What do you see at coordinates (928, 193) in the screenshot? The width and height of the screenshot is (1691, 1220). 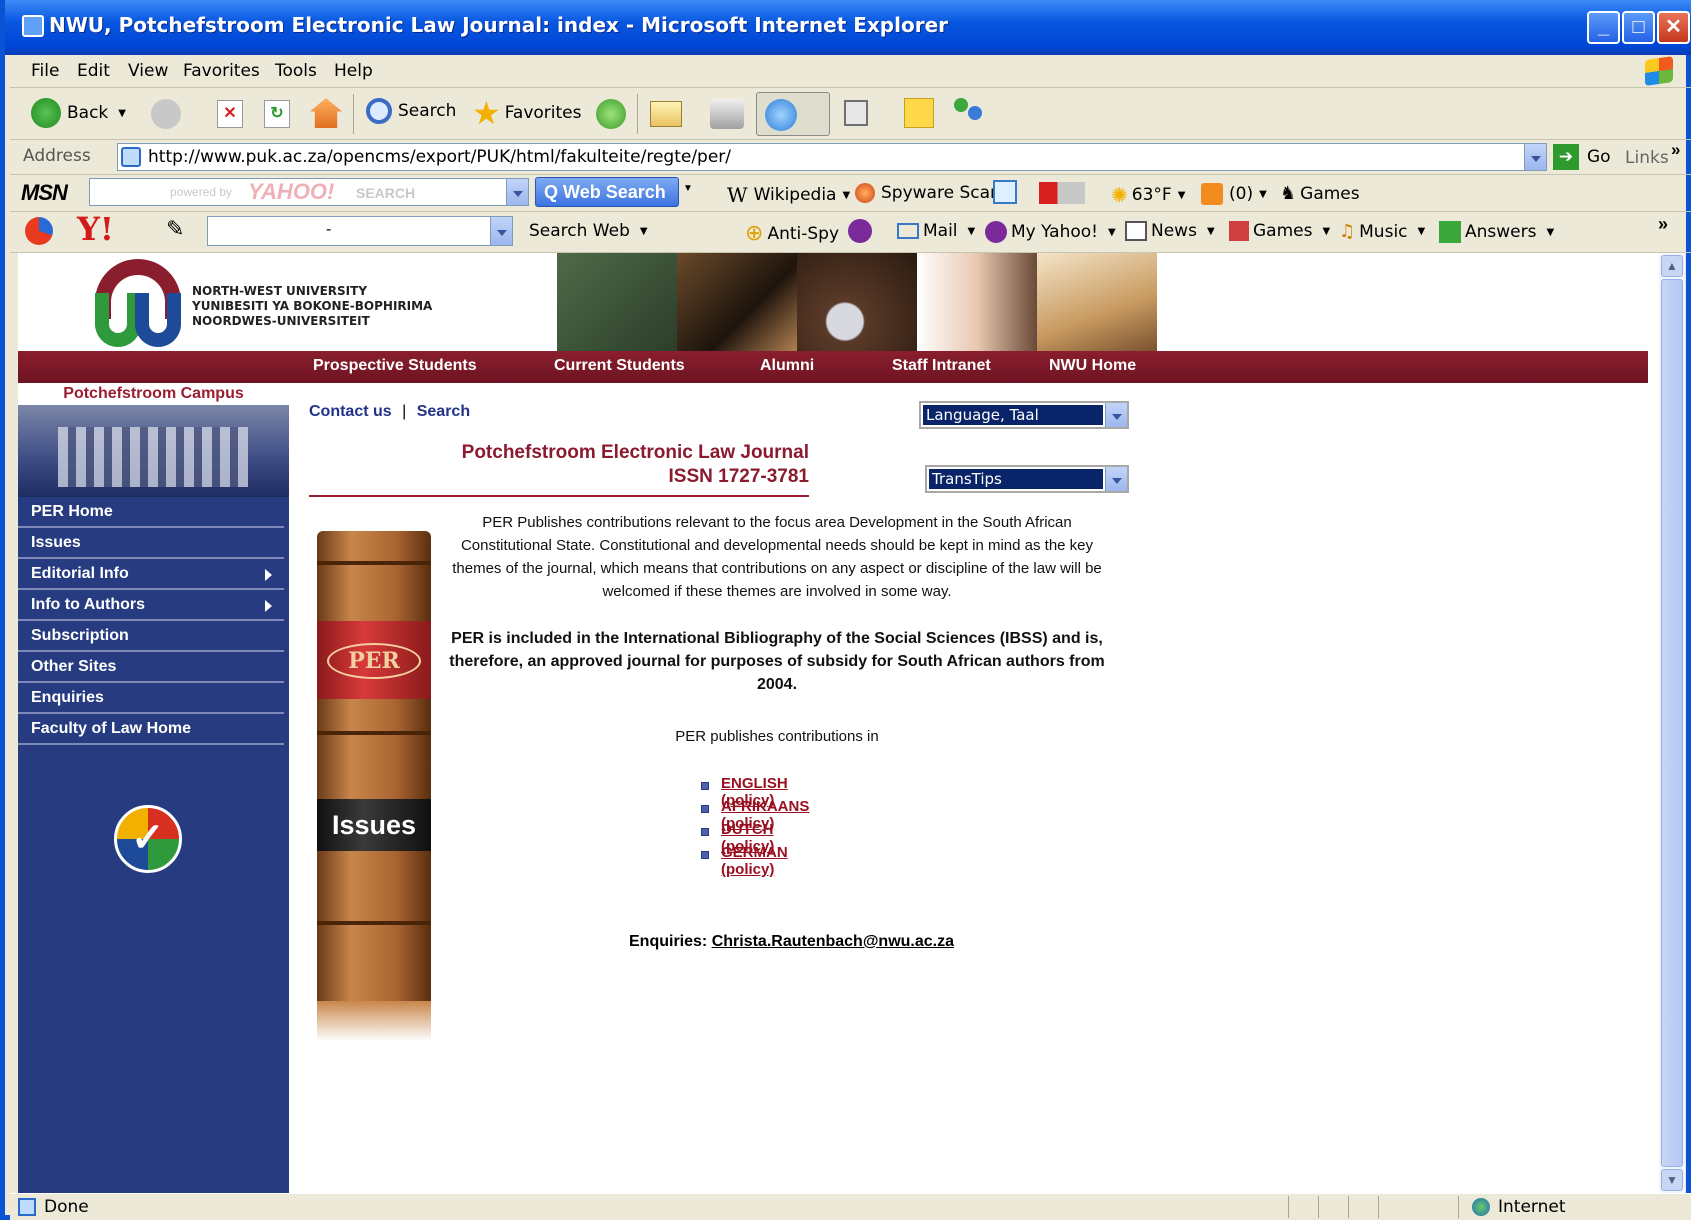 I see `spyware-scan-button: Spyware Scan` at bounding box center [928, 193].